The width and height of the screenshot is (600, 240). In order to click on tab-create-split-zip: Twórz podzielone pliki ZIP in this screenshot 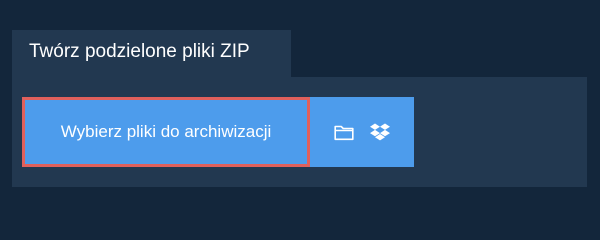, I will do `click(151, 53)`.